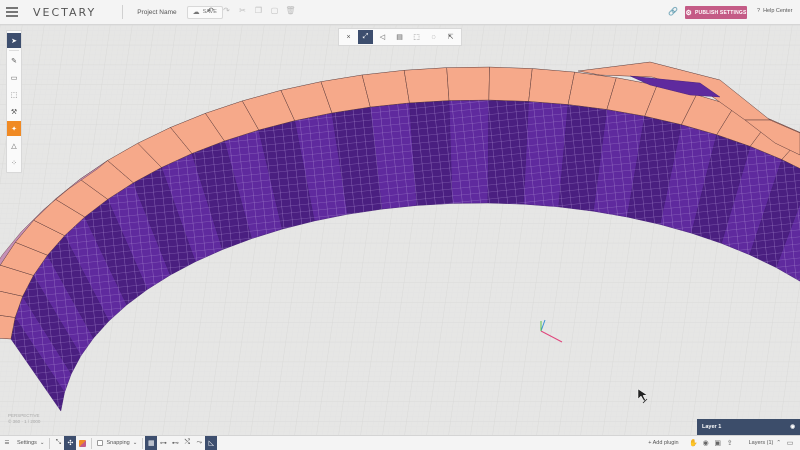  Describe the element at coordinates (199, 443) in the screenshot. I see `angle-snap-icon: ⤳` at that location.